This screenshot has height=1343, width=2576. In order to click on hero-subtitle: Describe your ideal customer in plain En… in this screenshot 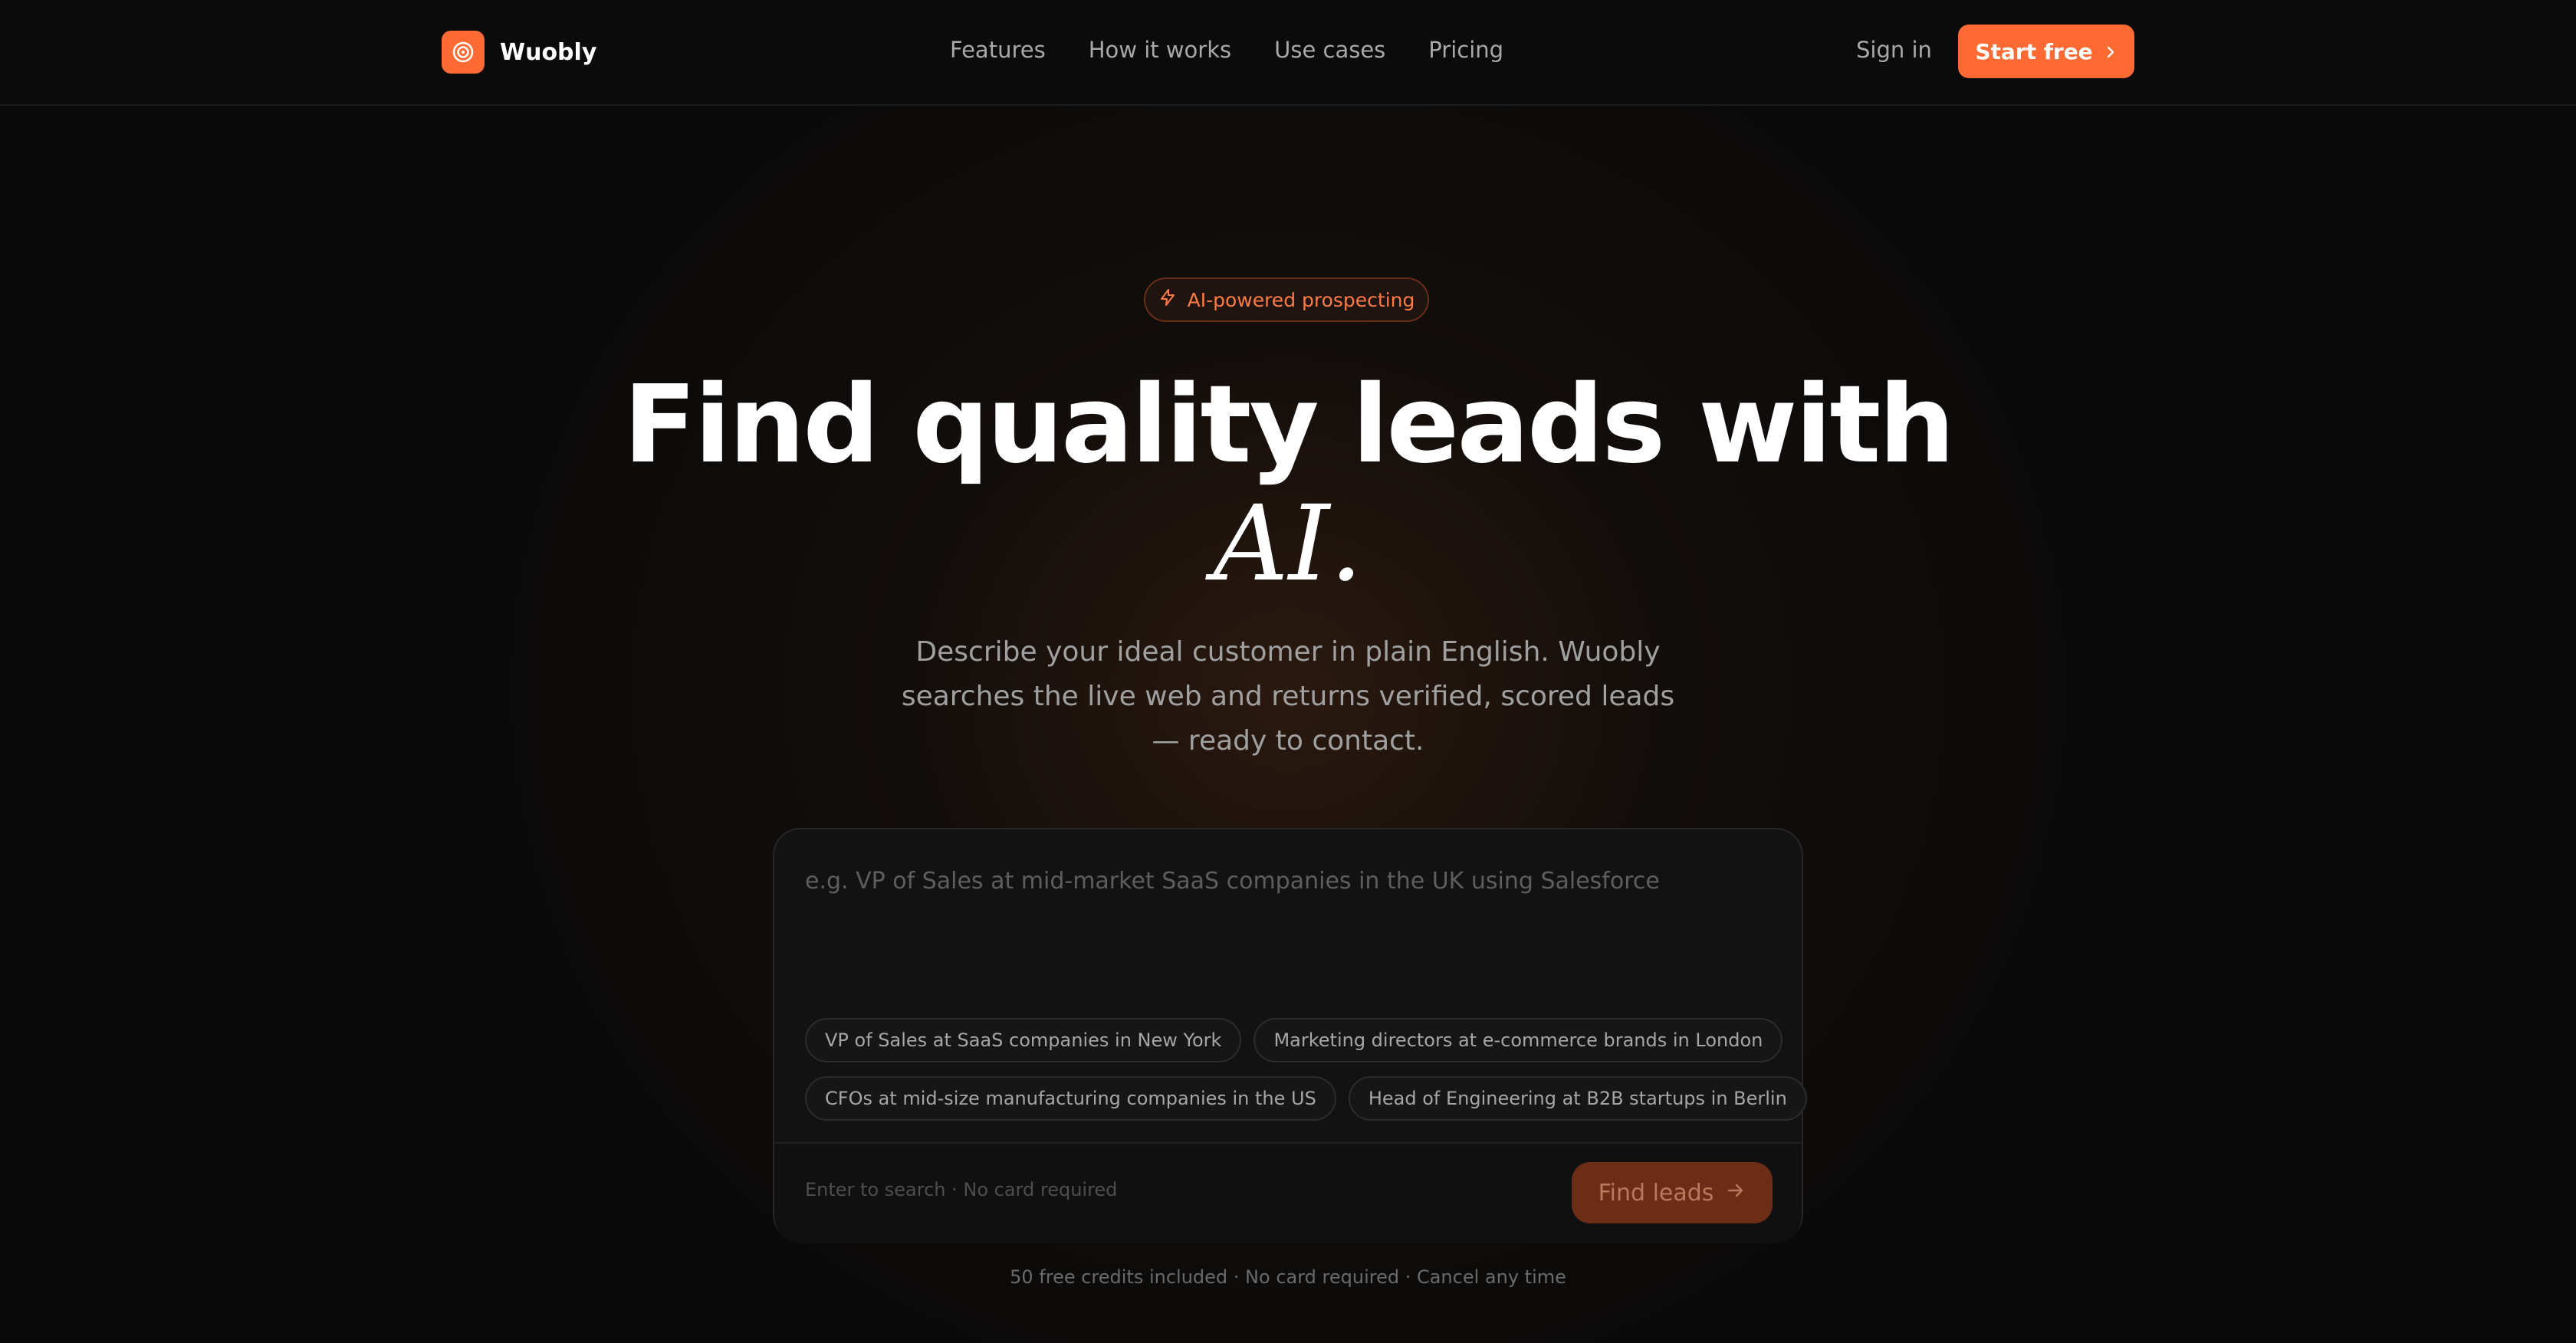, I will do `click(1288, 697)`.